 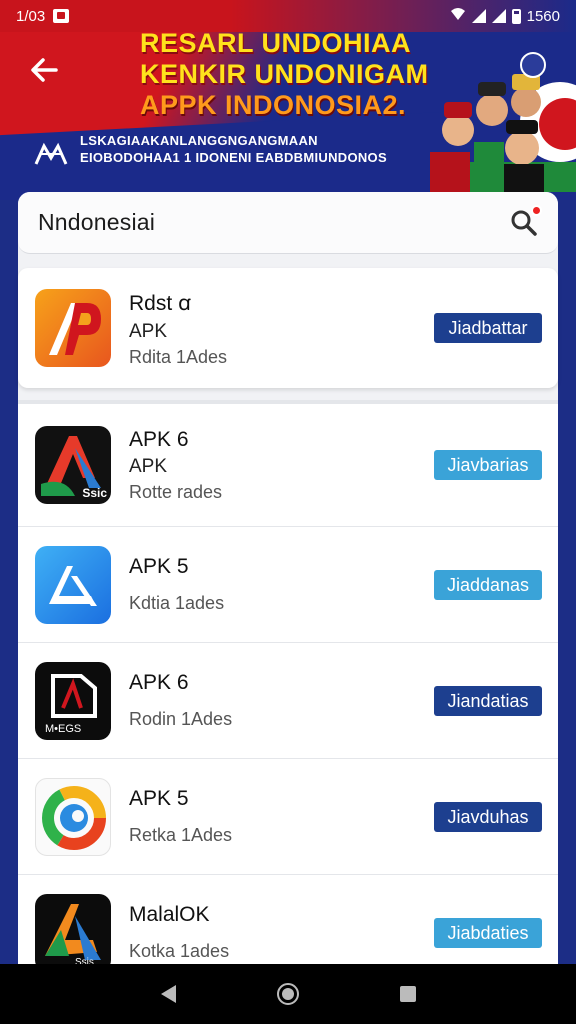 I want to click on mic-icon, so click(x=533, y=65).